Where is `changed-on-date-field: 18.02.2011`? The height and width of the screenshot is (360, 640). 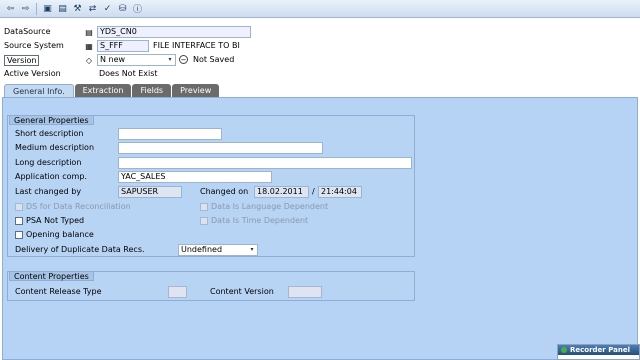 changed-on-date-field: 18.02.2011 is located at coordinates (281, 192).